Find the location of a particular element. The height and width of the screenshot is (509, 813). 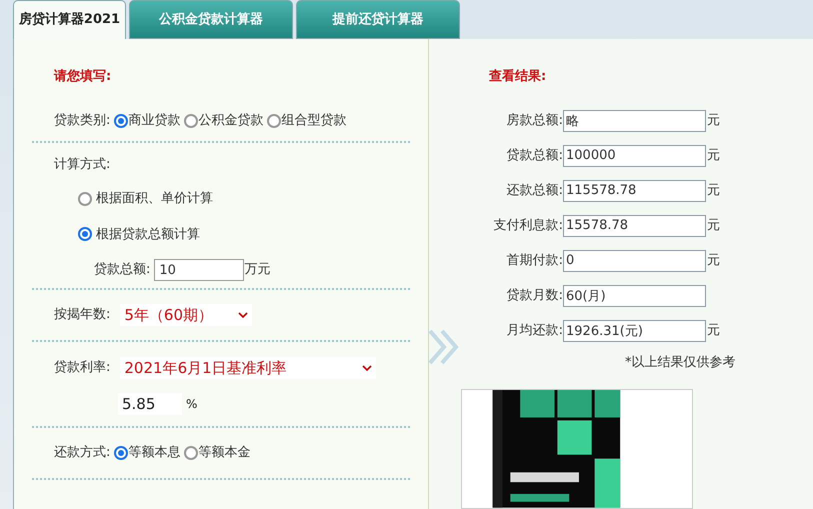

result-field: 略 is located at coordinates (634, 121).